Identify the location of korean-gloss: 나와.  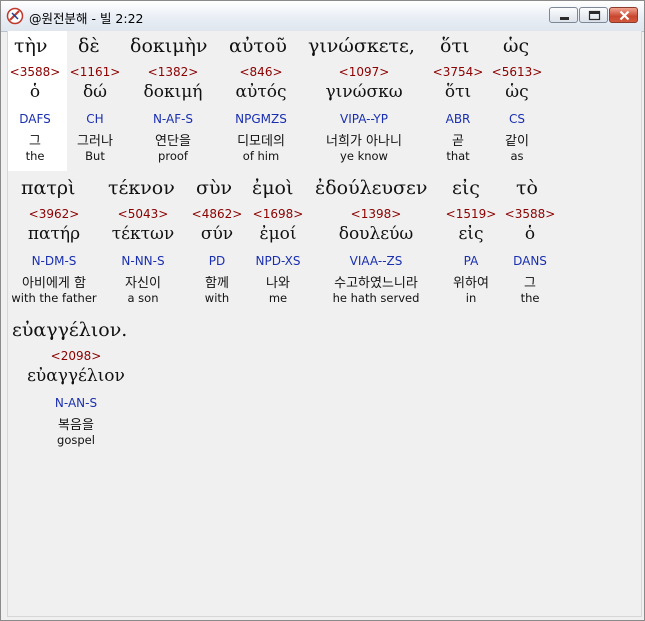
(278, 283).